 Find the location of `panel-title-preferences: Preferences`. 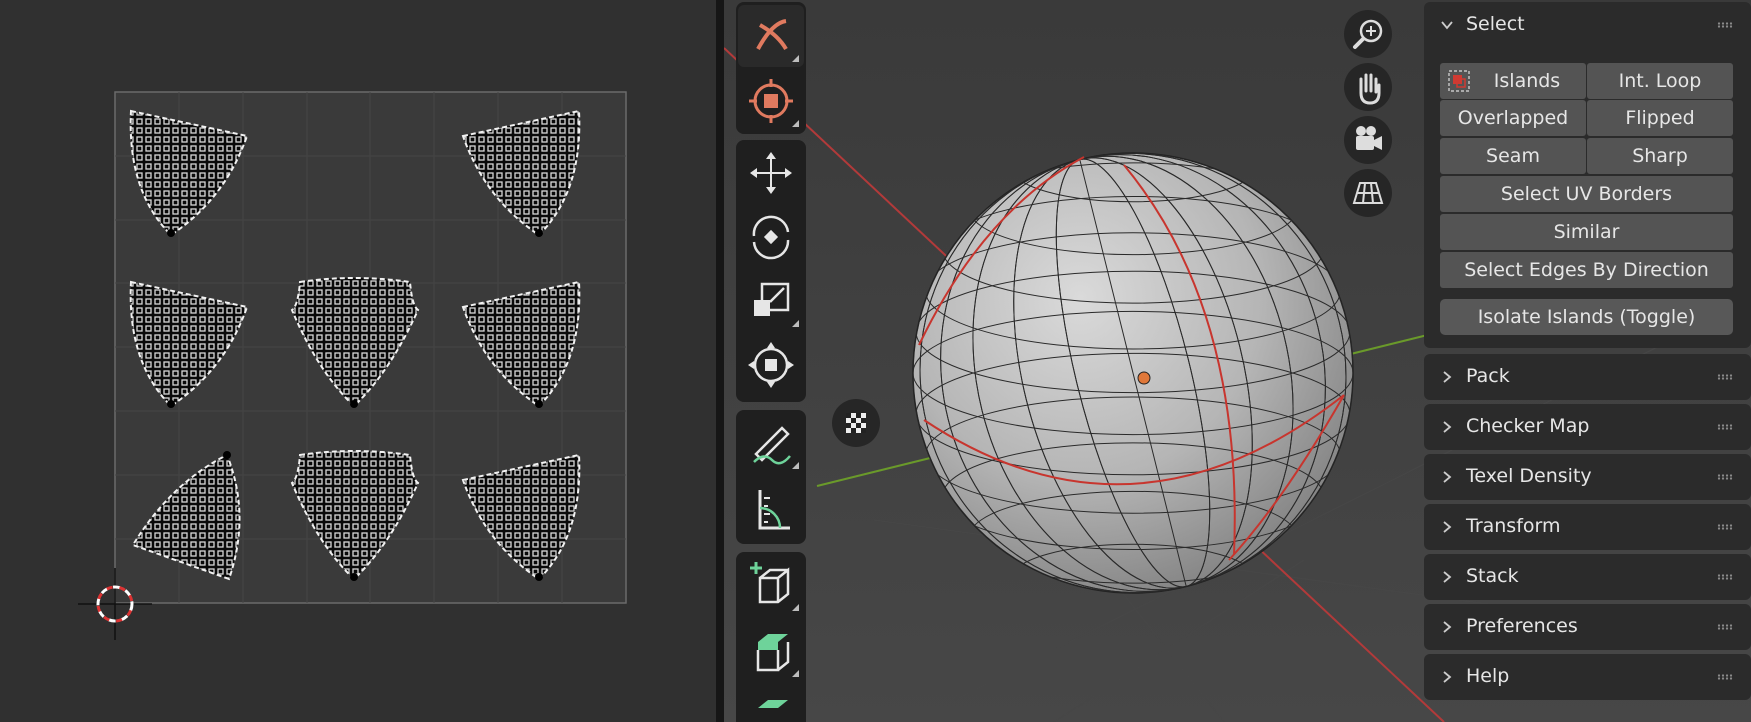

panel-title-preferences: Preferences is located at coordinates (1522, 626).